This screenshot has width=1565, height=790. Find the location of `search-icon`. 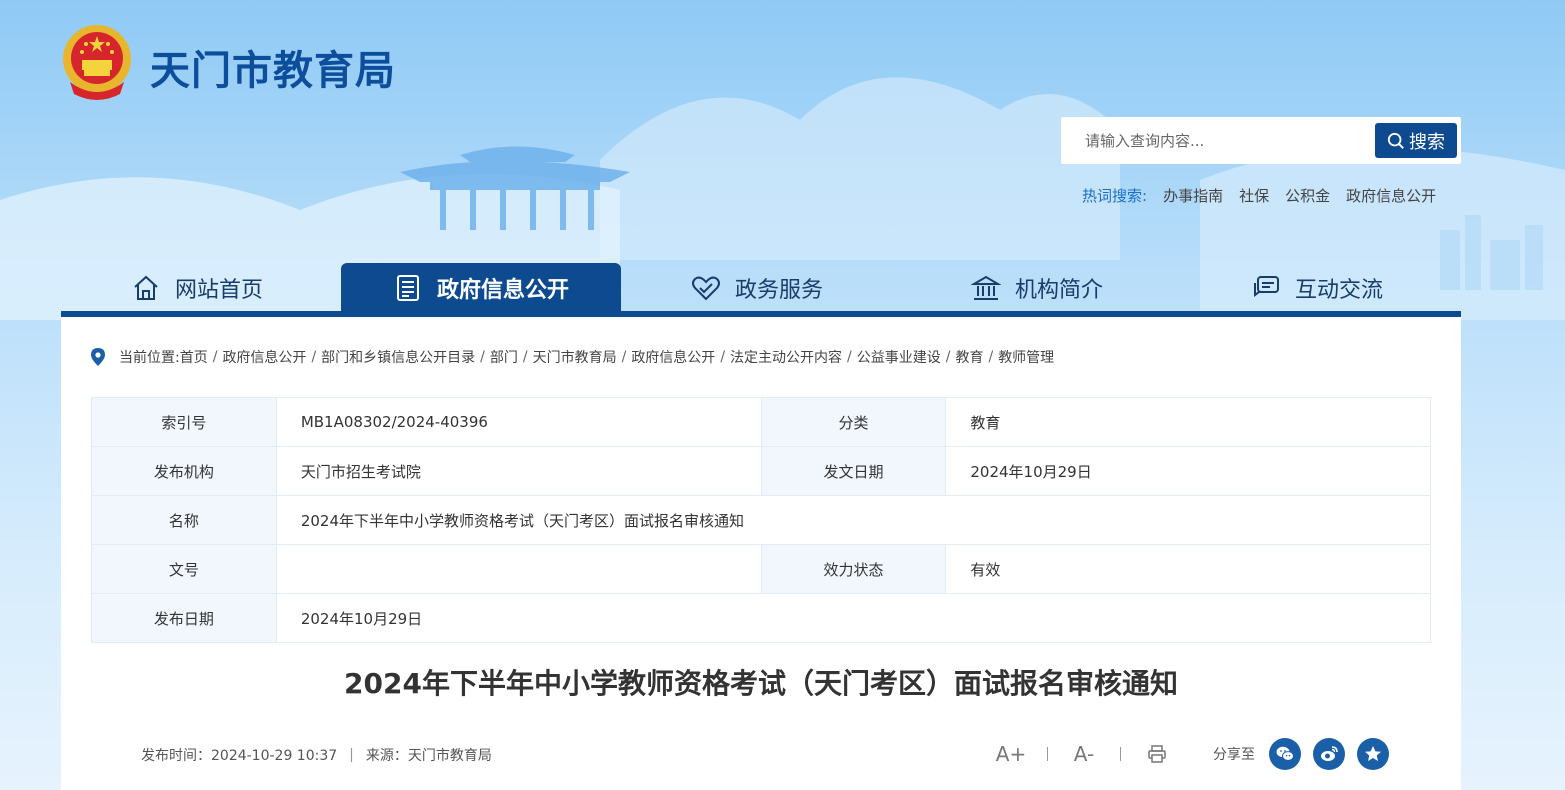

search-icon is located at coordinates (1395, 140).